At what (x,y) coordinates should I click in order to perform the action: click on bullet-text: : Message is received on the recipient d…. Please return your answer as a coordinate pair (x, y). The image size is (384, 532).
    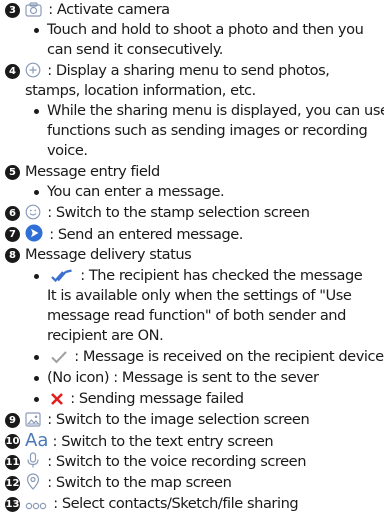
    Looking at the image, I should click on (227, 356).